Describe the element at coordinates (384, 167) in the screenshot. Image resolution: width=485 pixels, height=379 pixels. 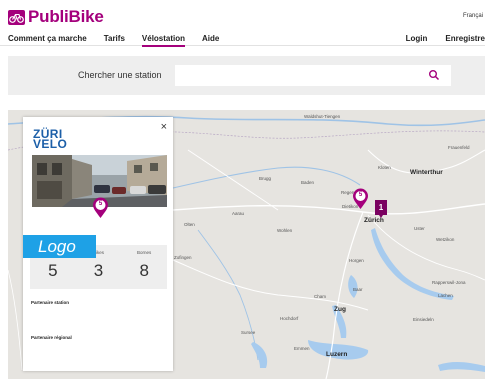
I see `map-label: Kloten` at that location.